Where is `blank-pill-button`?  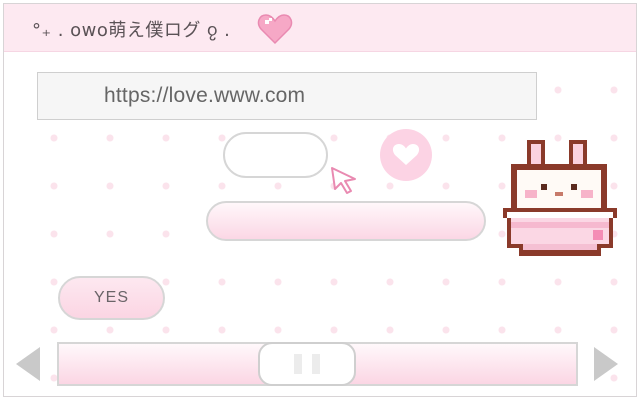
blank-pill-button is located at coordinates (275, 155).